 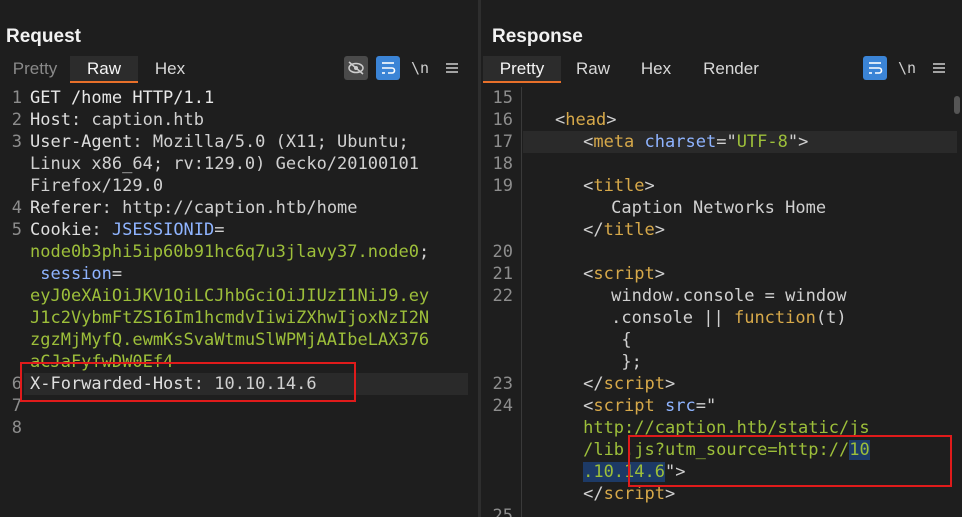 I want to click on code-line: GET /home HTTP/1.1, so click(x=122, y=98).